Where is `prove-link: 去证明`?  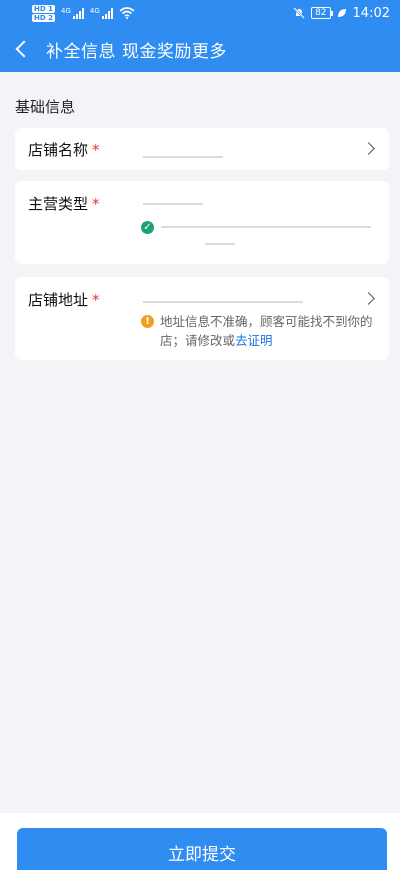 prove-link: 去证明 is located at coordinates (254, 340).